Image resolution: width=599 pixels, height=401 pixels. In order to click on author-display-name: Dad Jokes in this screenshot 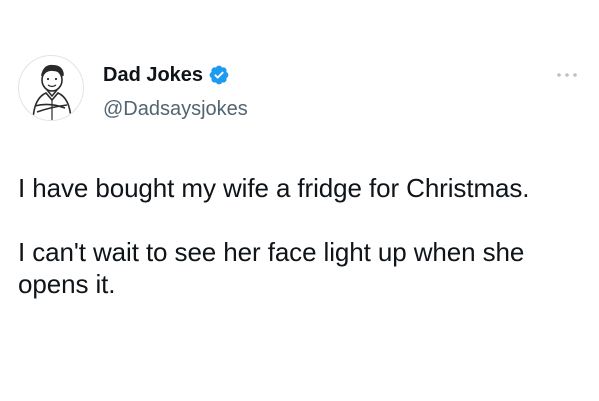, I will do `click(153, 75)`.